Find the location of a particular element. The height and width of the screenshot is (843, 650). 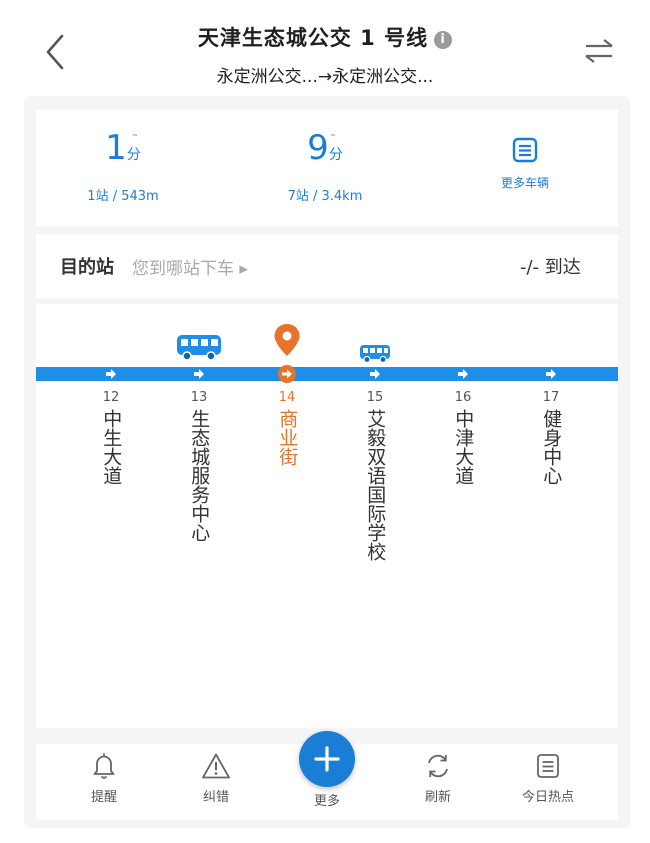

refresh-icon is located at coordinates (438, 766).